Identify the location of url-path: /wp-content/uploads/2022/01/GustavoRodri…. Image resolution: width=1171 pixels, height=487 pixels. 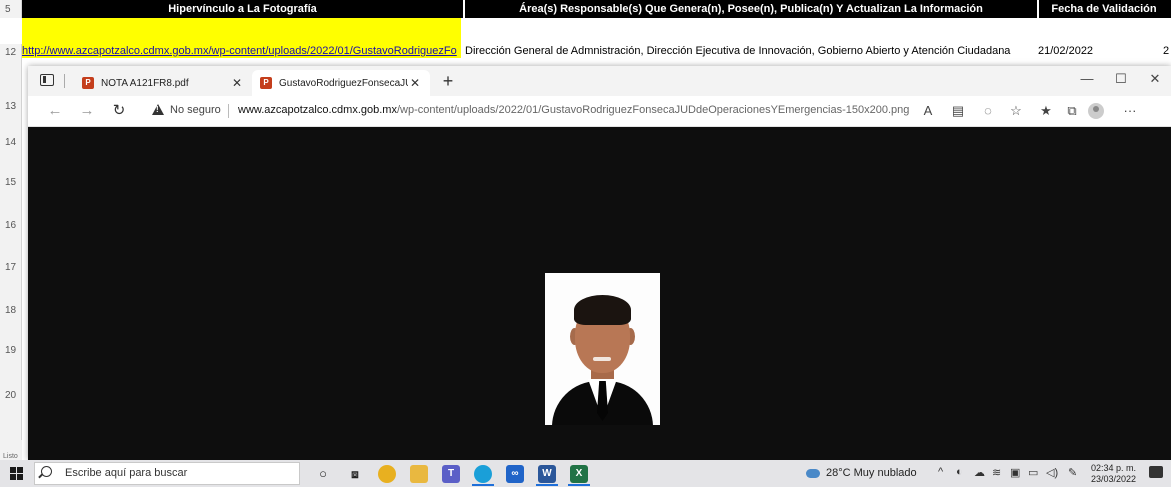
(653, 110).